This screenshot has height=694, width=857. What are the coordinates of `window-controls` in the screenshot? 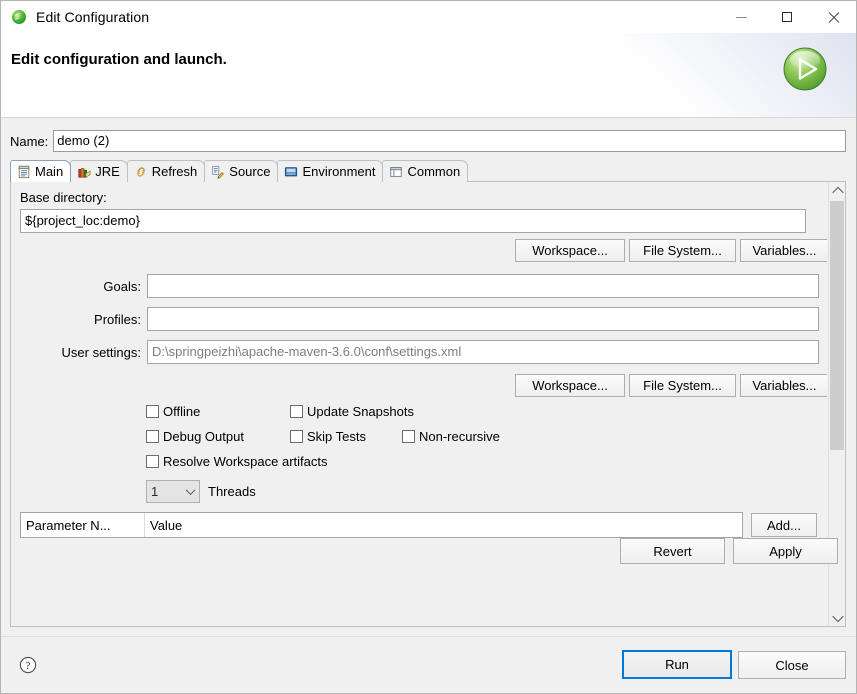 It's located at (787, 17).